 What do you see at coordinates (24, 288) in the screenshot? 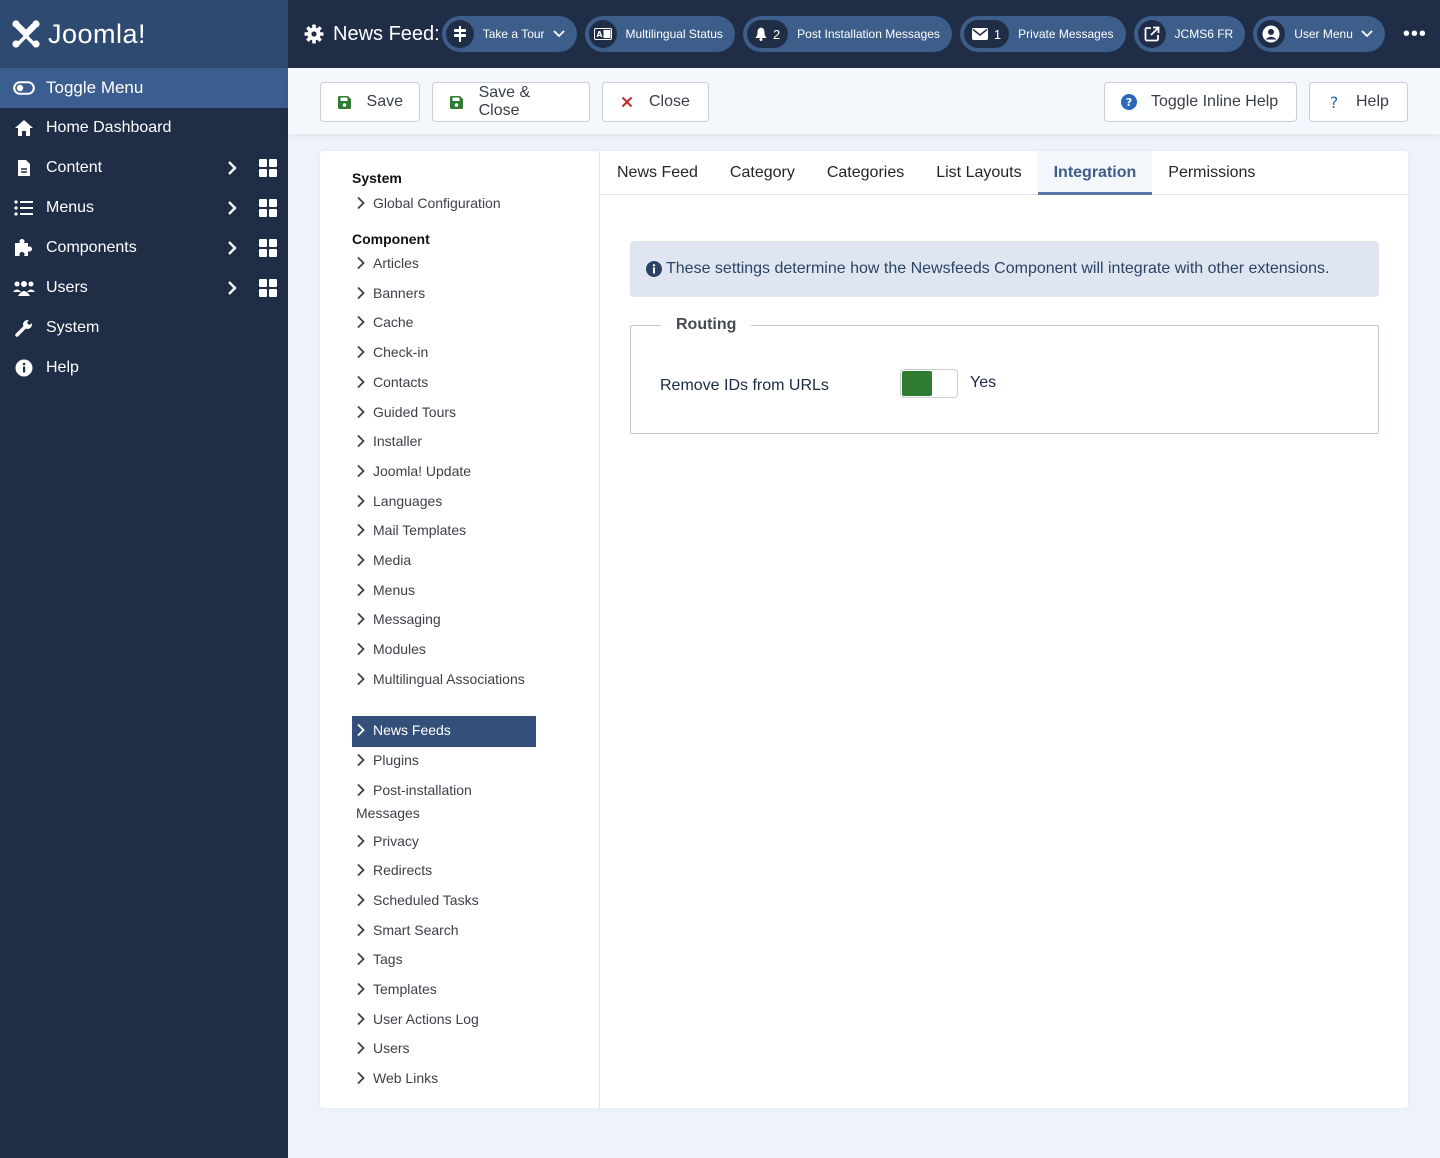
I see `users-icon` at bounding box center [24, 288].